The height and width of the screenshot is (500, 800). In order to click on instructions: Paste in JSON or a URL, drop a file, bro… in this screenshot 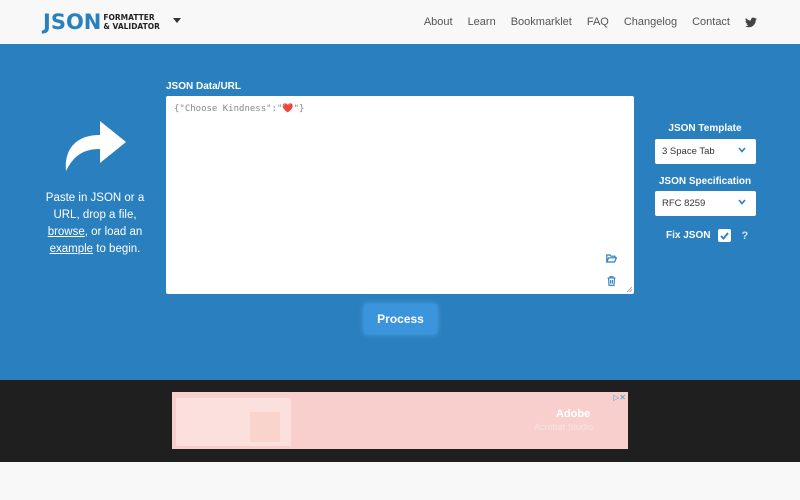, I will do `click(95, 224)`.